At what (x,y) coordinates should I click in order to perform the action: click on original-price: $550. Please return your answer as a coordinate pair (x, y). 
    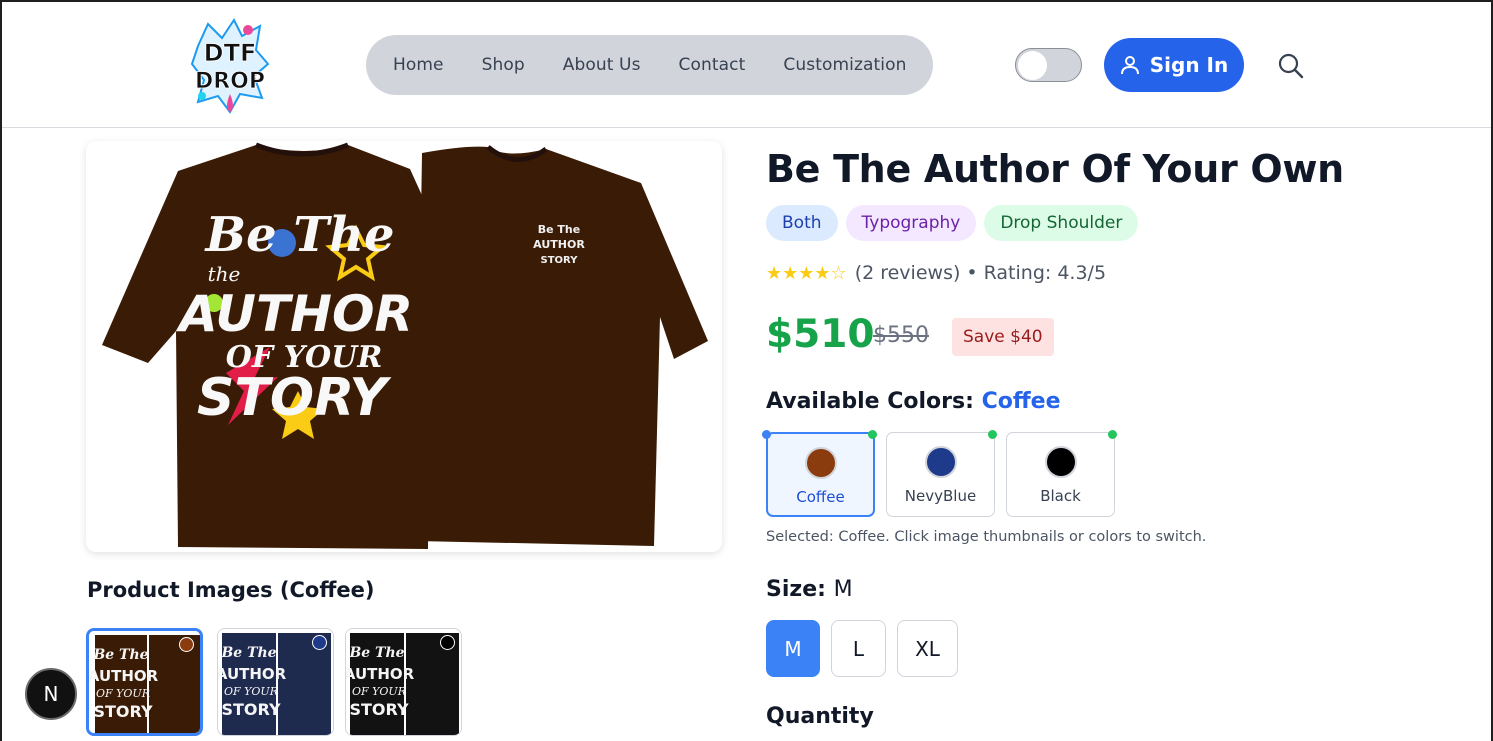
    Looking at the image, I should click on (901, 335).